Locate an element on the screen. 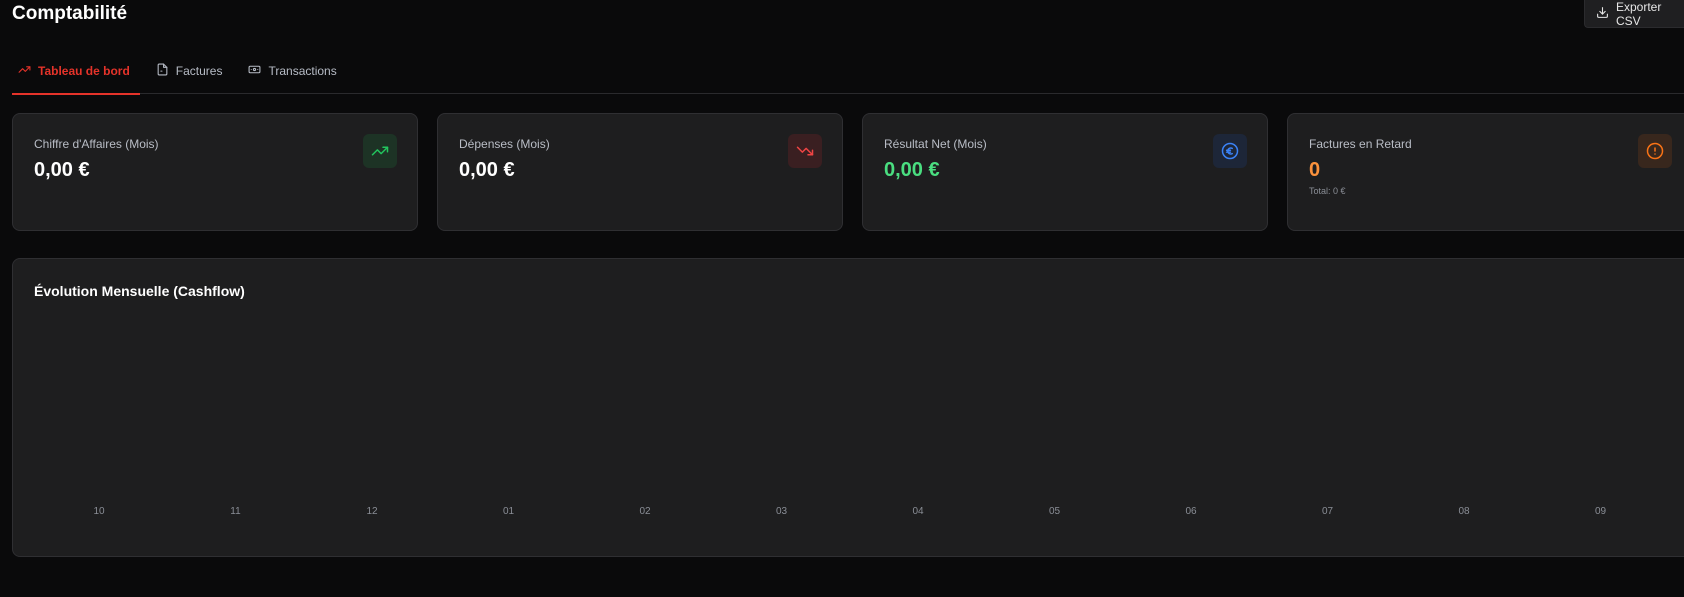 This screenshot has height=597, width=1684. tab-label: Transactions is located at coordinates (302, 71).